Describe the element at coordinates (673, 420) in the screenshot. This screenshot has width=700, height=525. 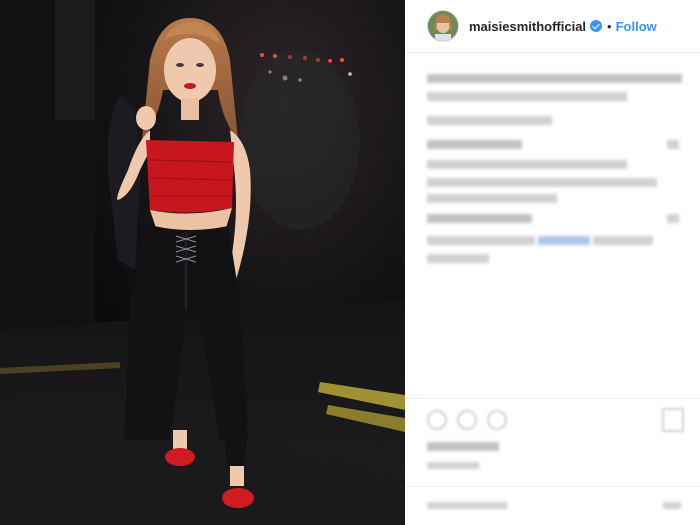
I see `bookmark-icon` at that location.